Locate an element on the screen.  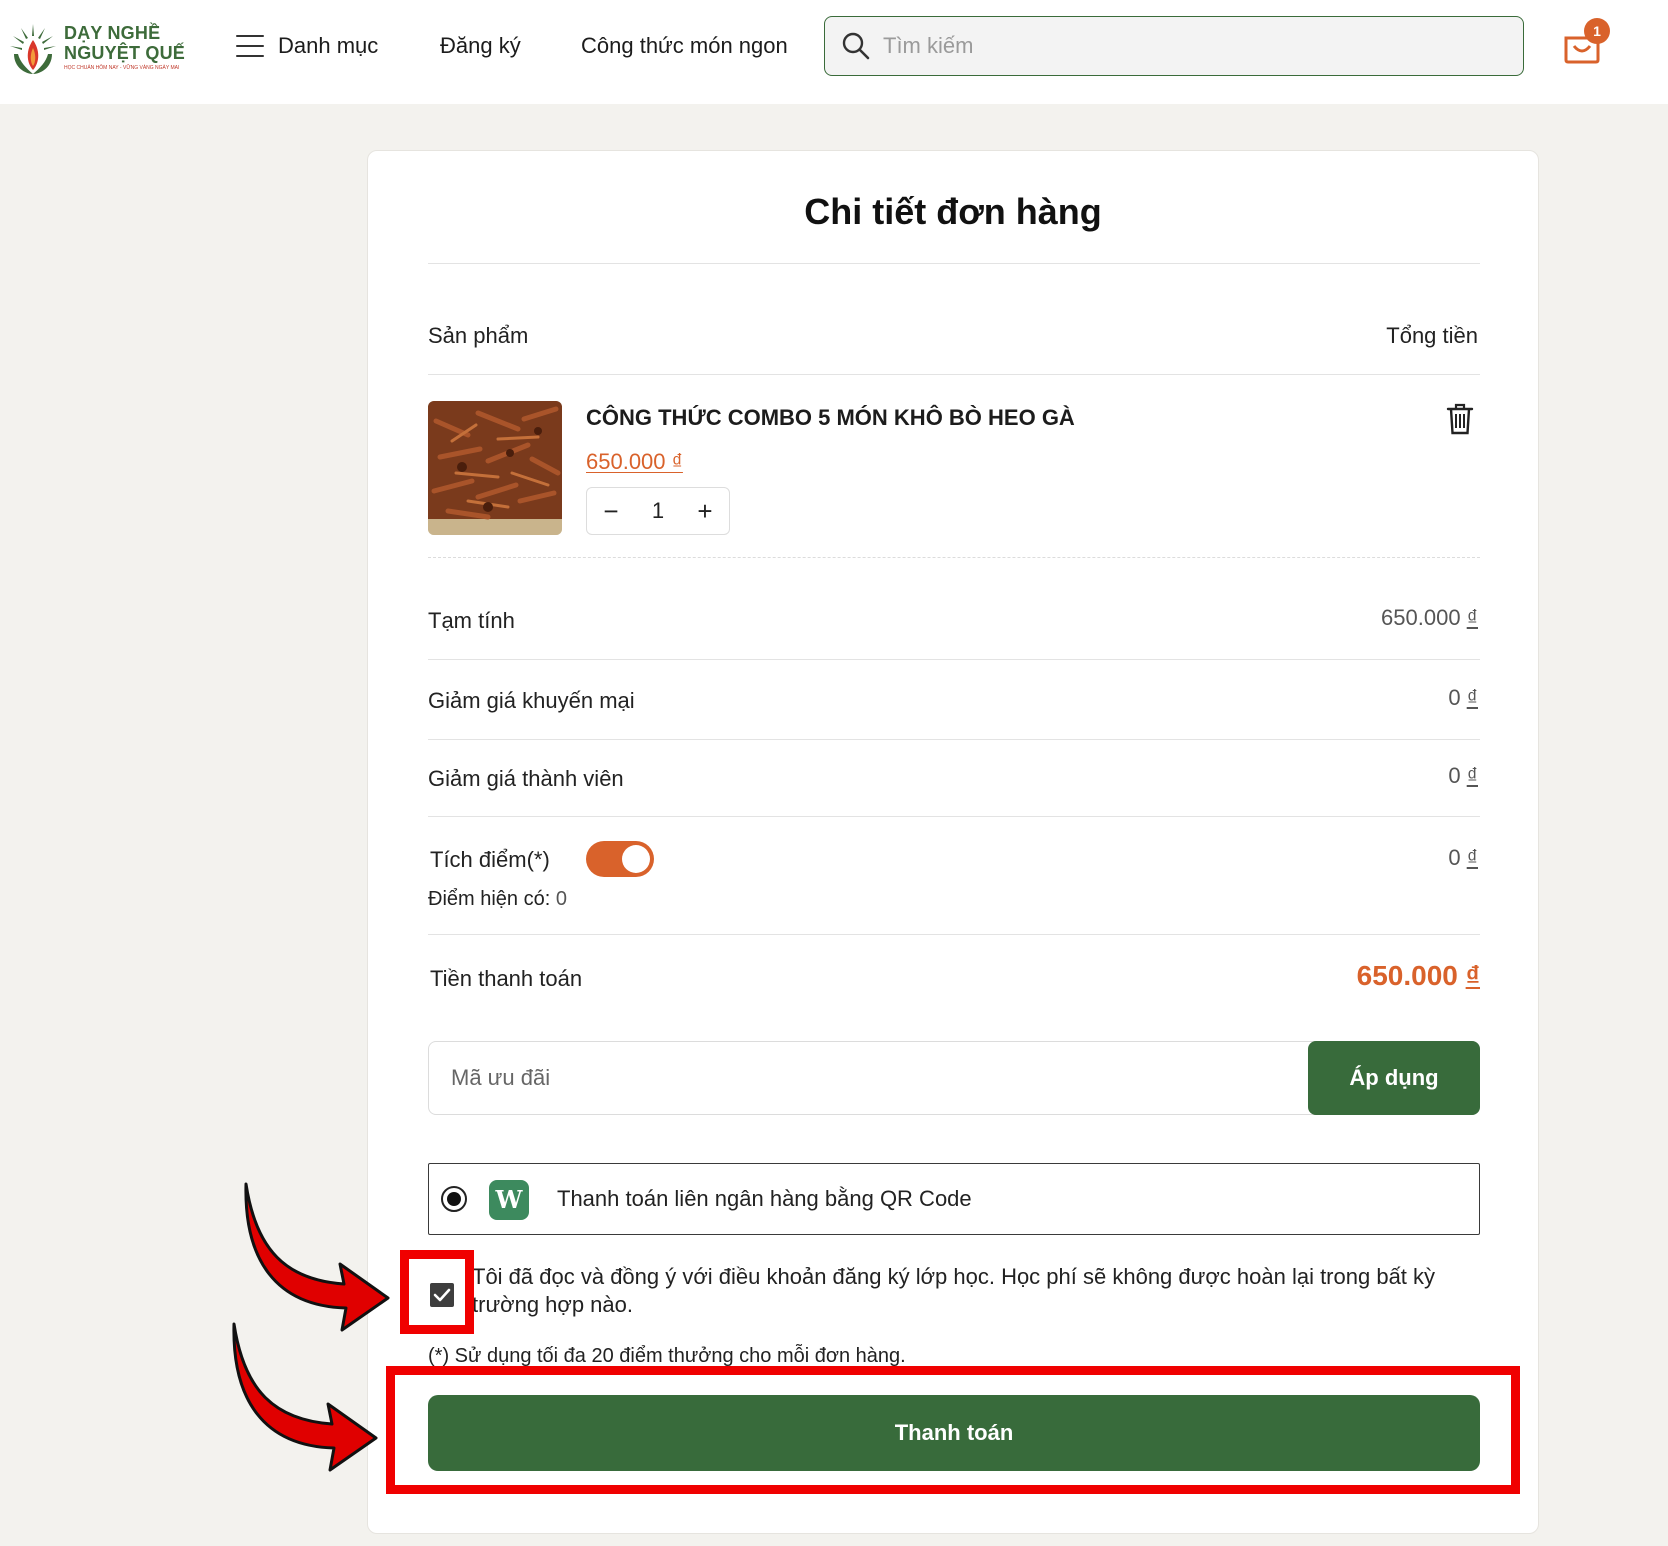
product-thumbnail is located at coordinates (495, 468).